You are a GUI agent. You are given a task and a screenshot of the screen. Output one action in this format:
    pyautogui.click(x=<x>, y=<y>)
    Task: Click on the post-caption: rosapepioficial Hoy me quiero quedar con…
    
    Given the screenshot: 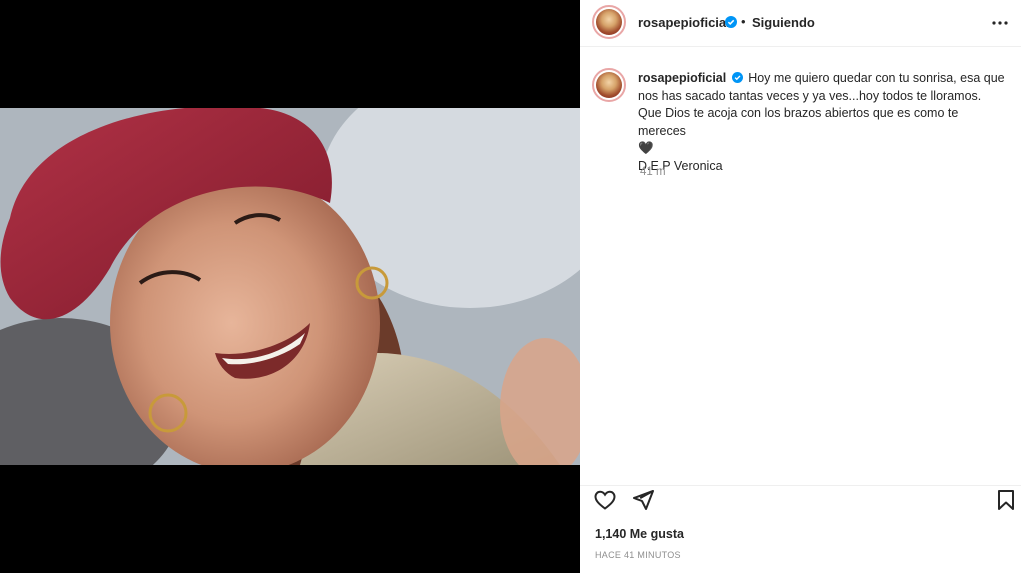 What is the action you would take?
    pyautogui.click(x=823, y=122)
    